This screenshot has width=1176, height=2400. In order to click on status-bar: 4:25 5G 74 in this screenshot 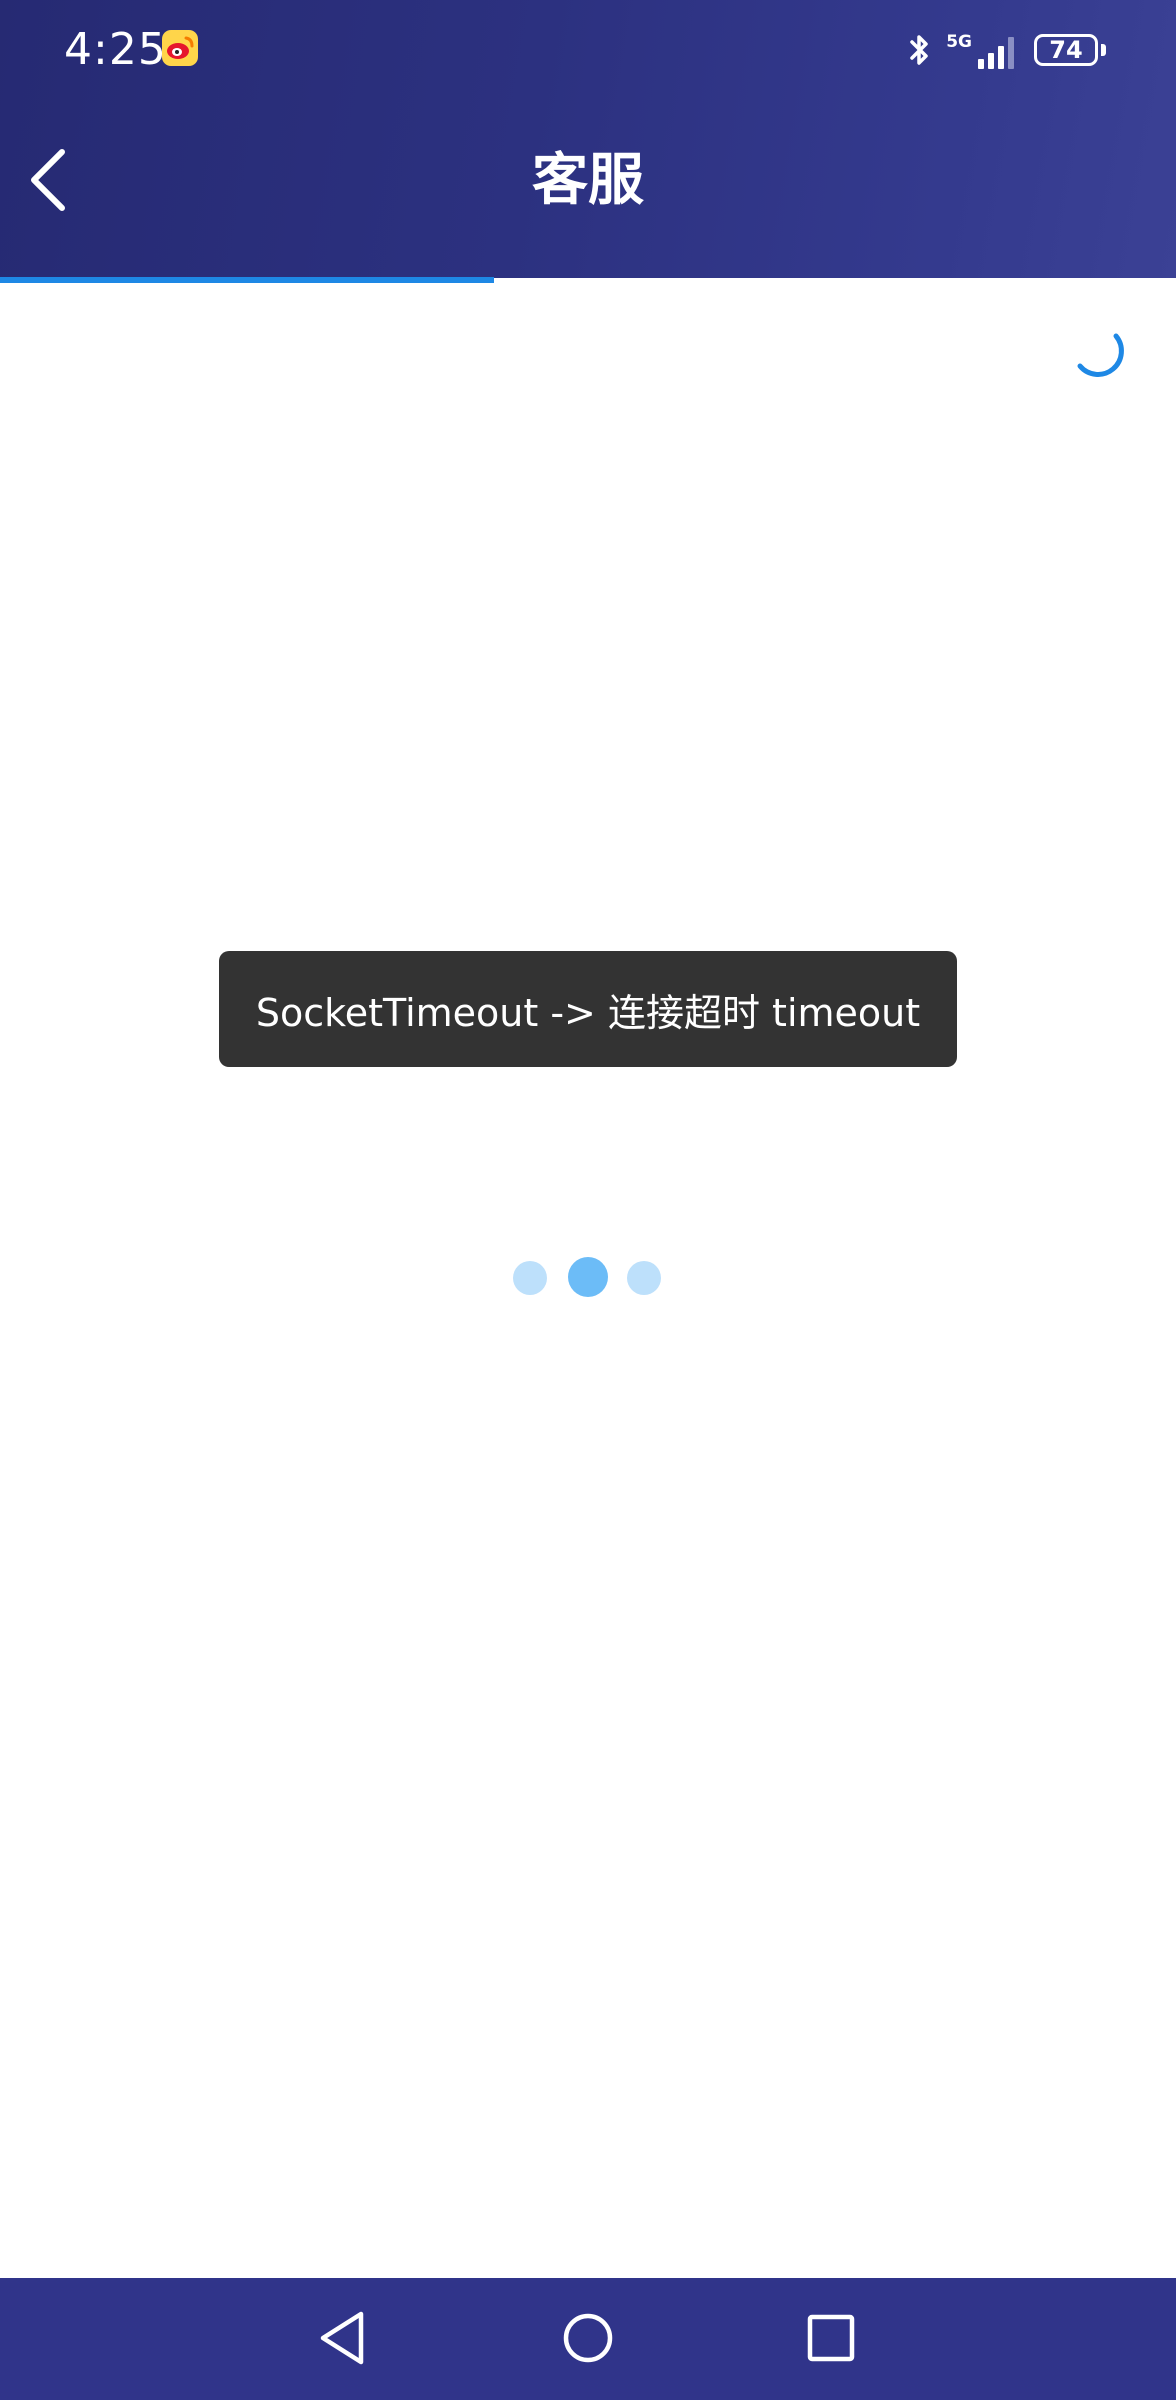, I will do `click(588, 50)`.